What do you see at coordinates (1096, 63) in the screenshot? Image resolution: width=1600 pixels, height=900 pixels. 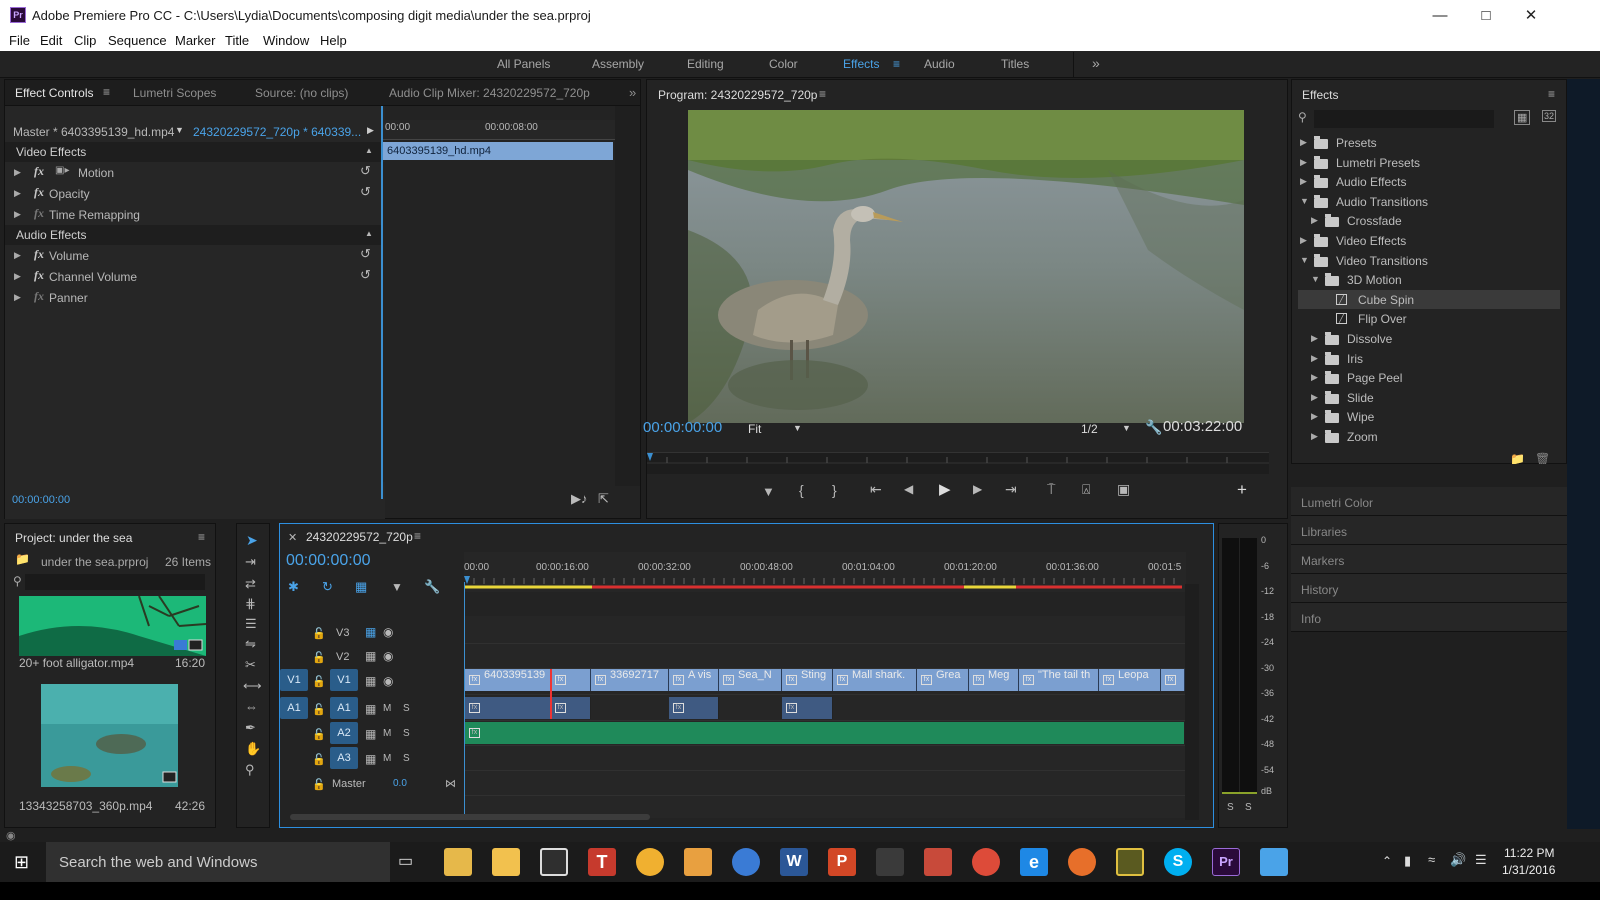 I see `workspace-overflow-icon: »` at bounding box center [1096, 63].